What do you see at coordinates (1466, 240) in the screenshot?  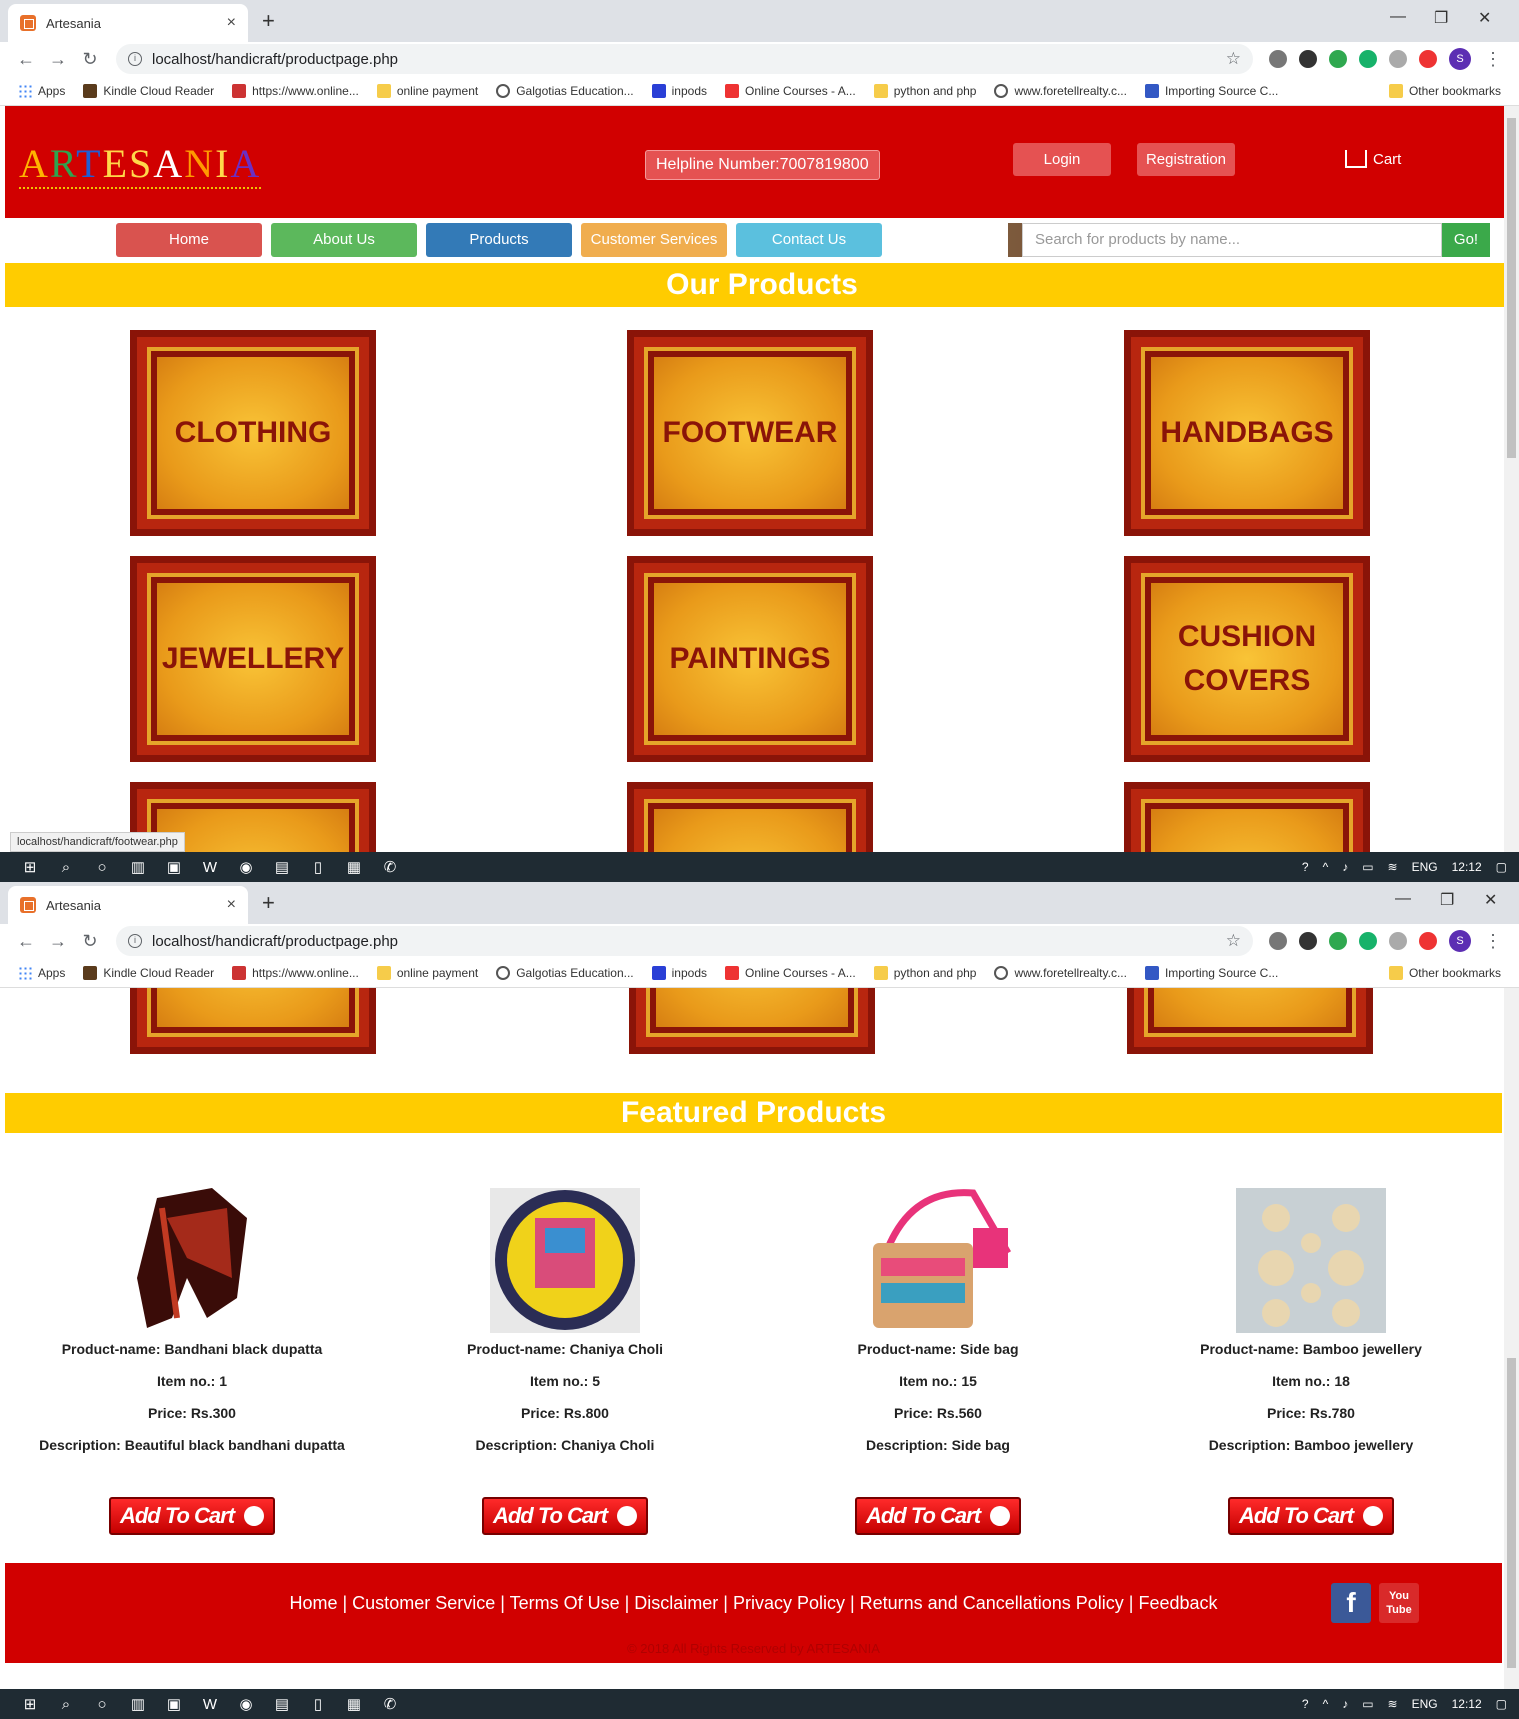 I see `search-go-button: Go!` at bounding box center [1466, 240].